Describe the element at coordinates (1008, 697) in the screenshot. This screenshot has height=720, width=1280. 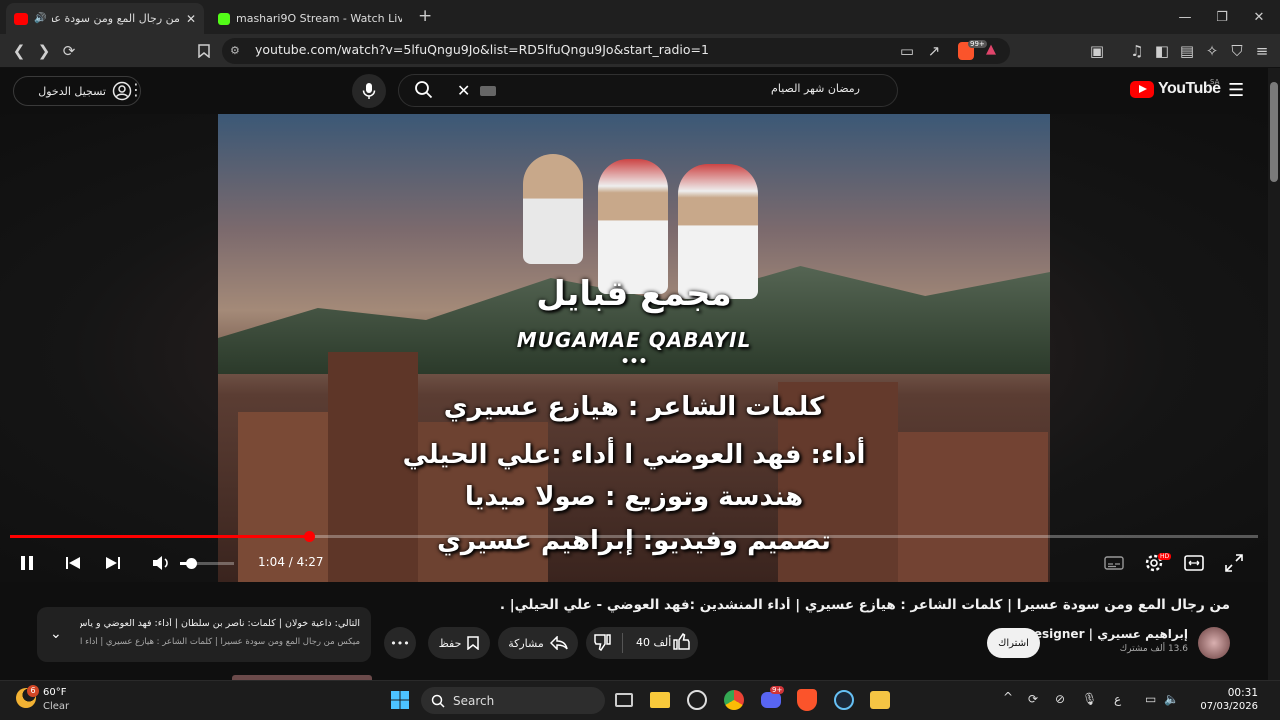
I see `show-hidden-icons-icon: ^` at that location.